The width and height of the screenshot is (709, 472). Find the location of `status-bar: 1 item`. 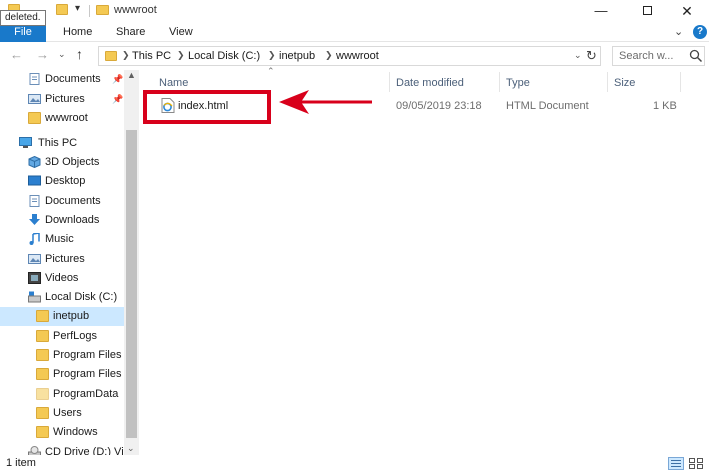

status-bar: 1 item is located at coordinates (354, 463).